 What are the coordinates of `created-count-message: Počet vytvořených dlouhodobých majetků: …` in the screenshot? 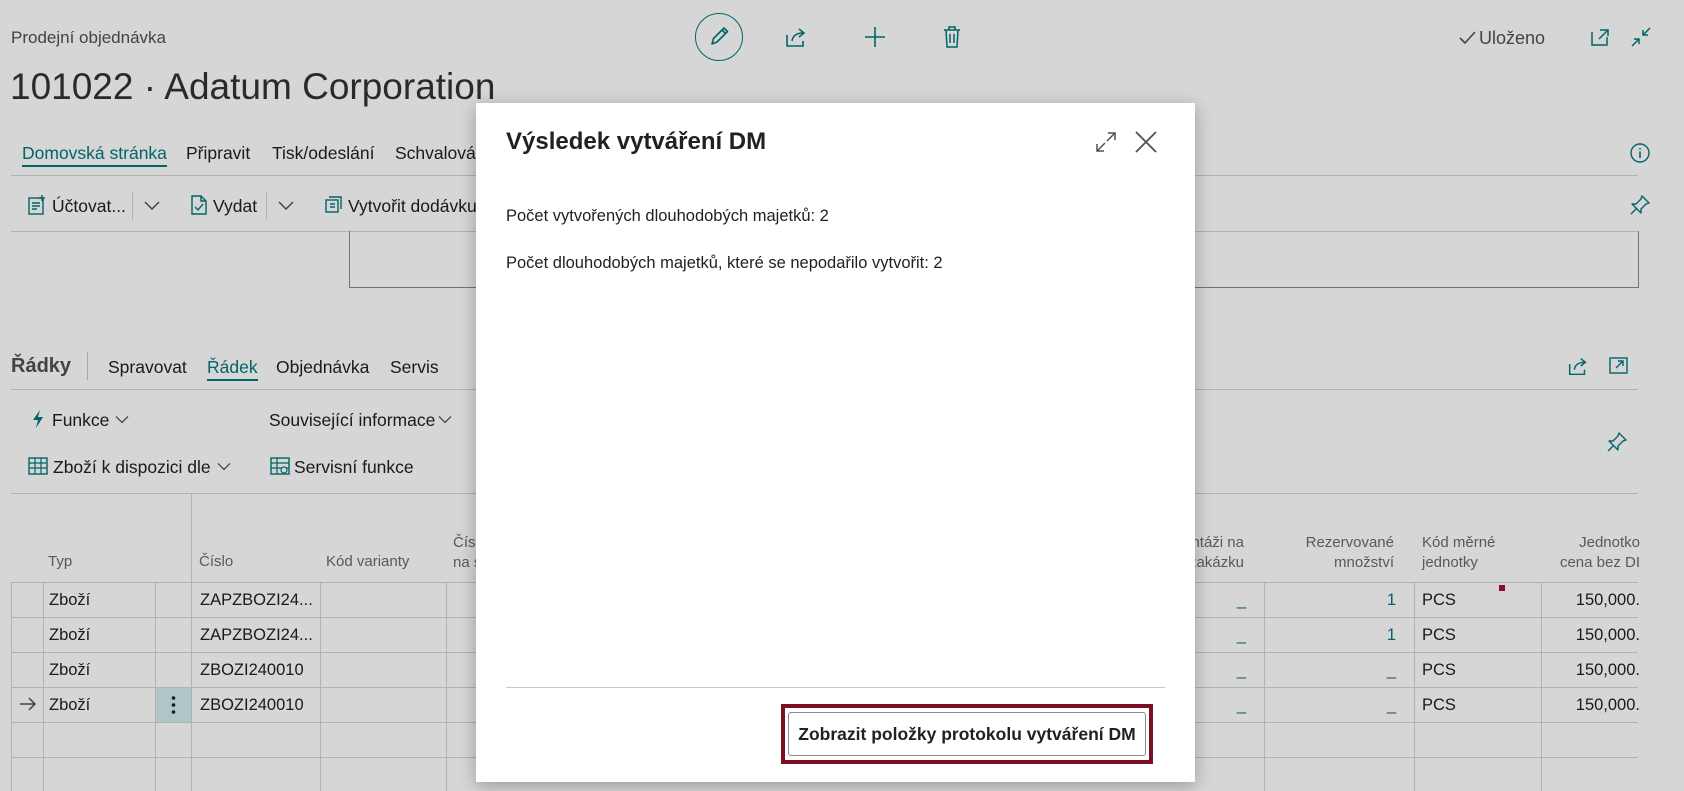 It's located at (667, 216).